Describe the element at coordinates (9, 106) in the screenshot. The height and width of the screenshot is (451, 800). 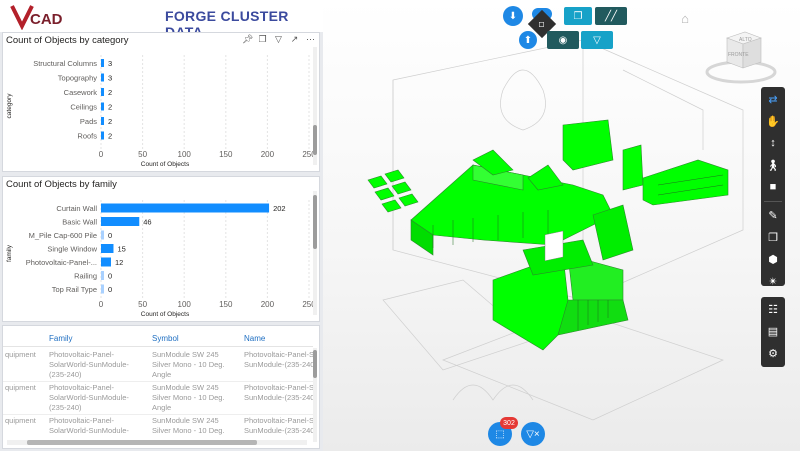
I see `y-axis-label: category` at that location.